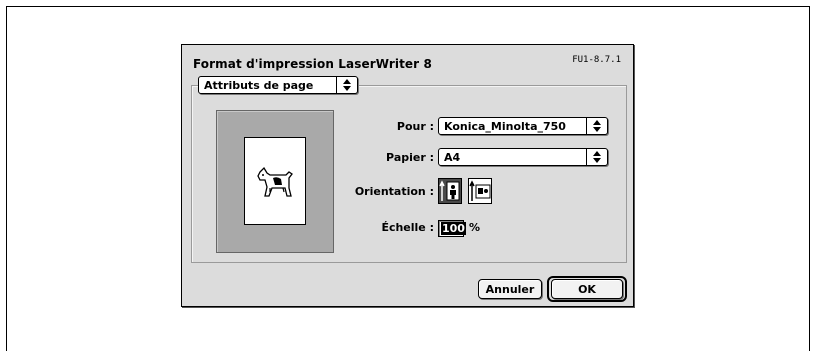 This screenshot has width=818, height=351. I want to click on echelle-label: Échelle :, so click(407, 227).